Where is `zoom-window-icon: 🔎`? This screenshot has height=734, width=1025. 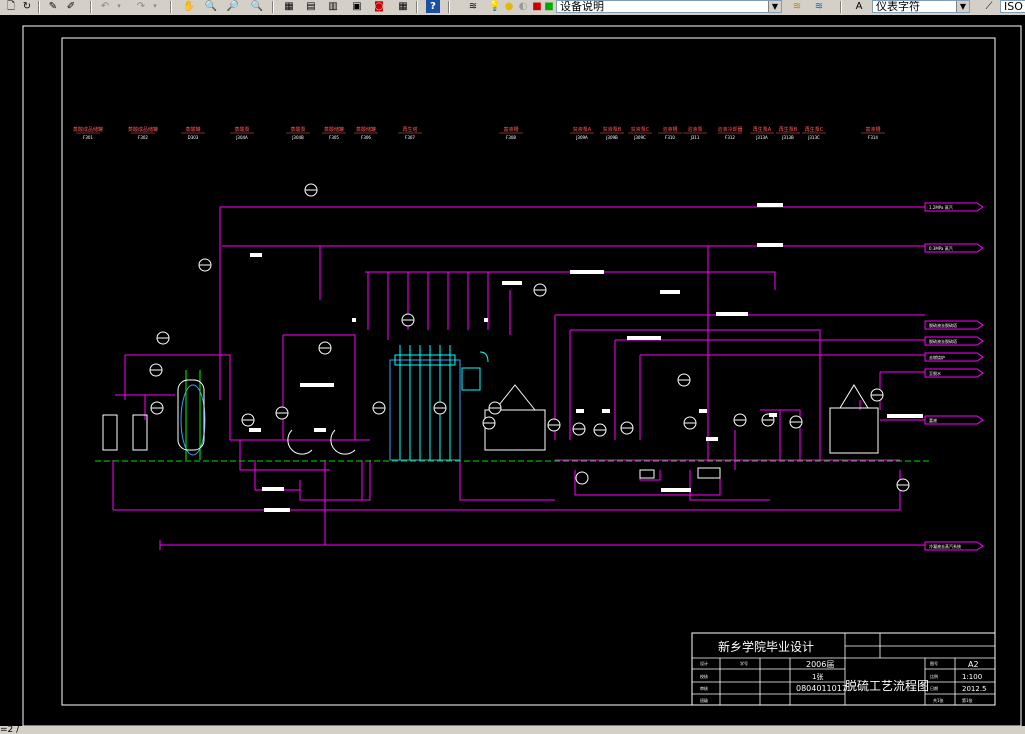 zoom-window-icon: 🔎 is located at coordinates (233, 6).